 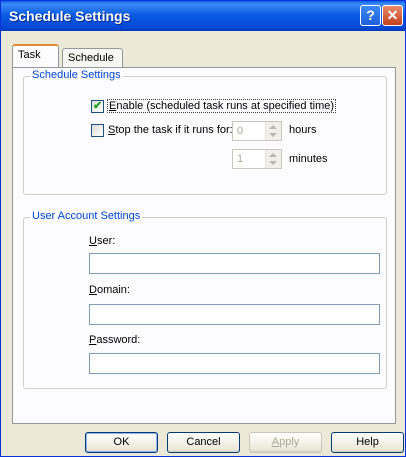 I want to click on title-bar: Schedule Settings ? ✕, so click(x=203, y=16).